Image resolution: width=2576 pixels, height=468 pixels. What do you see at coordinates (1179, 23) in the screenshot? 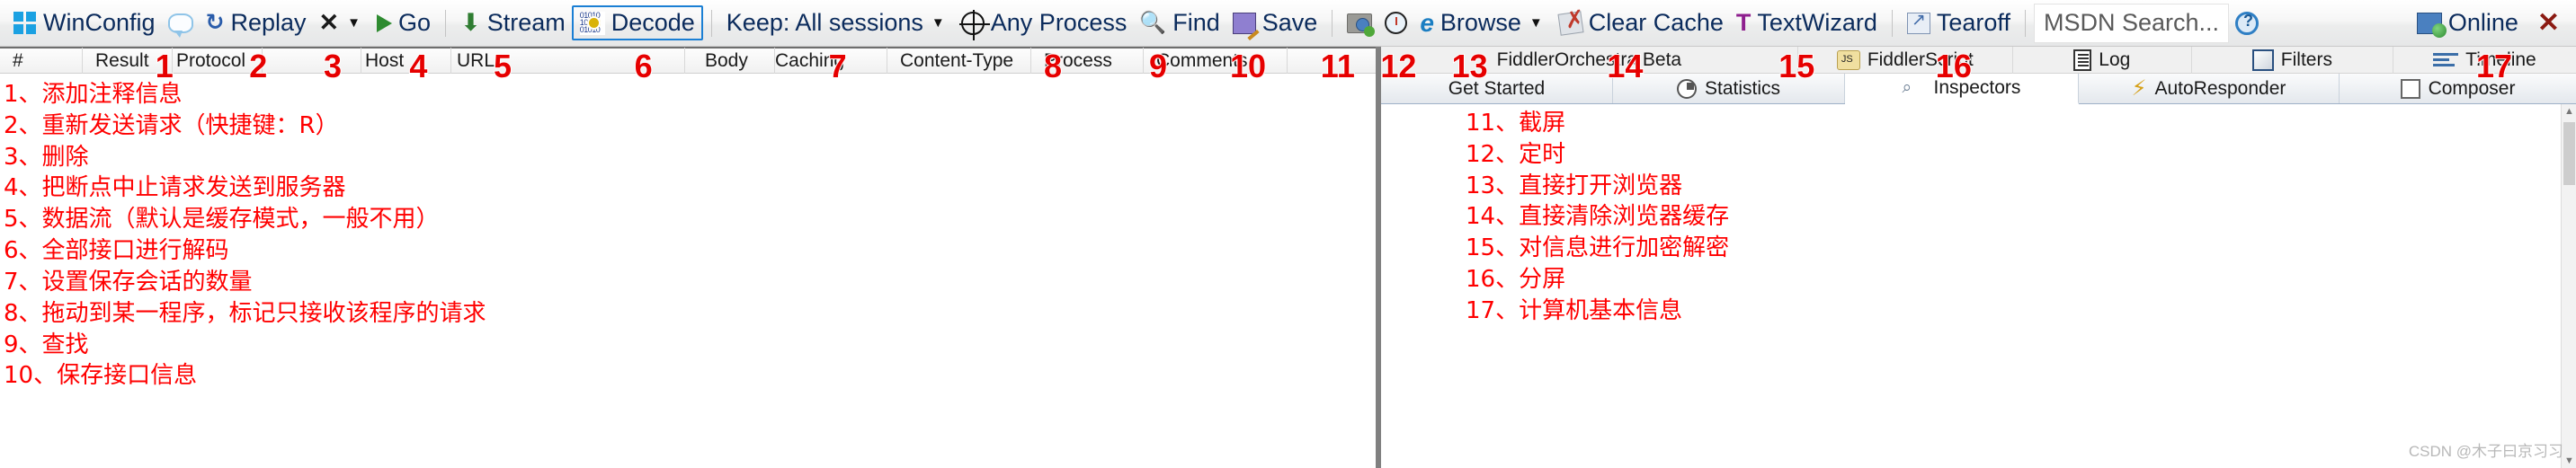
I see `toolbar-find-button: 🔍 Find` at bounding box center [1179, 23].